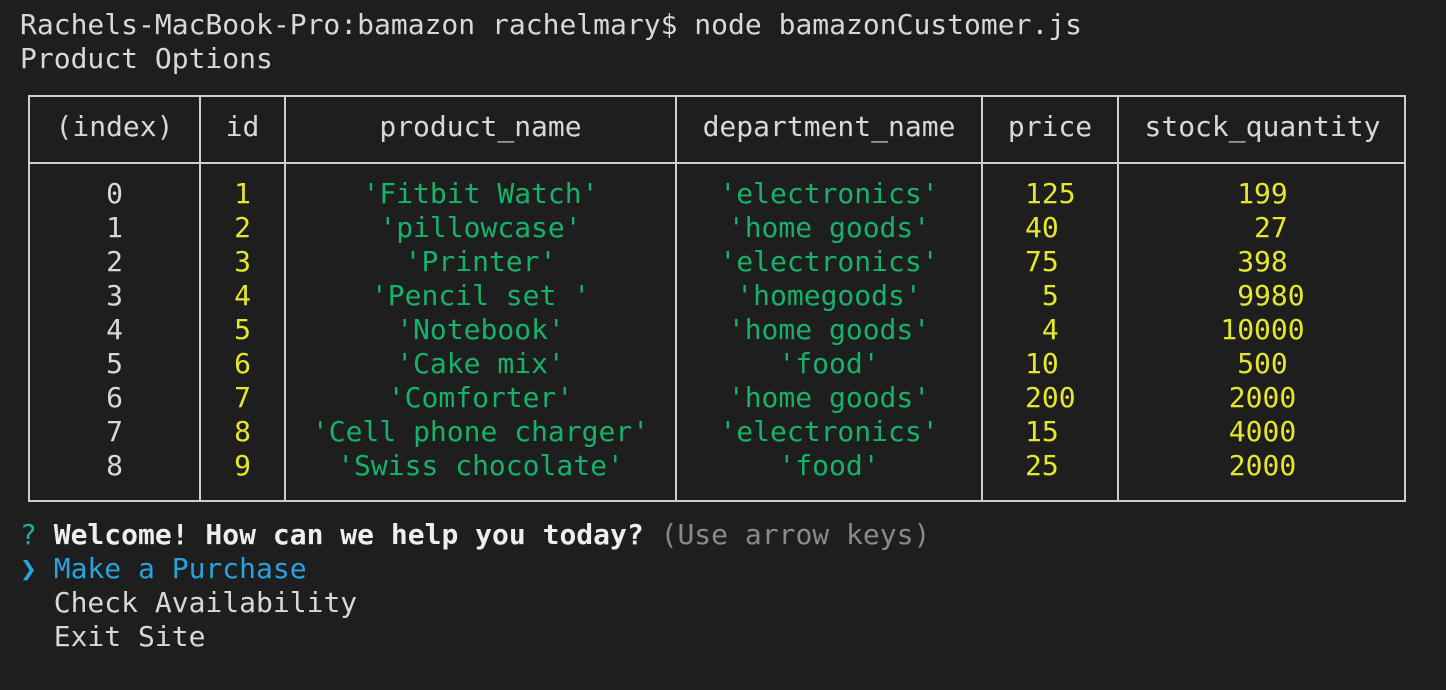 The image size is (1446, 690). Describe the element at coordinates (242, 465) in the screenshot. I see `cell-id: 9` at that location.